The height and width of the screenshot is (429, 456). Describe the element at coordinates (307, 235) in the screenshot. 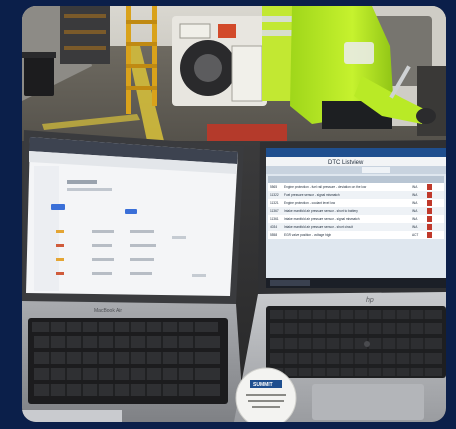

I see `fault-desc: EGR valve position - voltage high` at that location.